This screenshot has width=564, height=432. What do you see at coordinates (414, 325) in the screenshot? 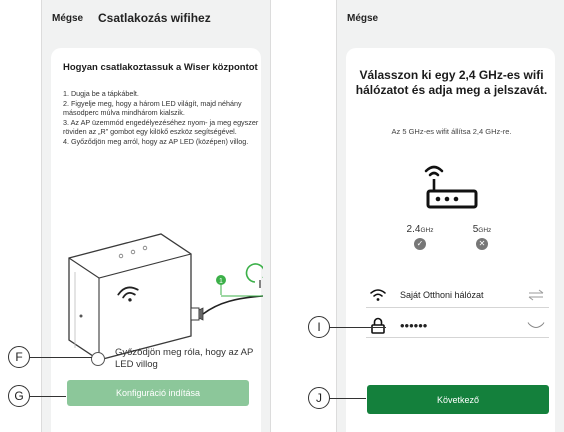
I see `password-value: ••••••` at bounding box center [414, 325].